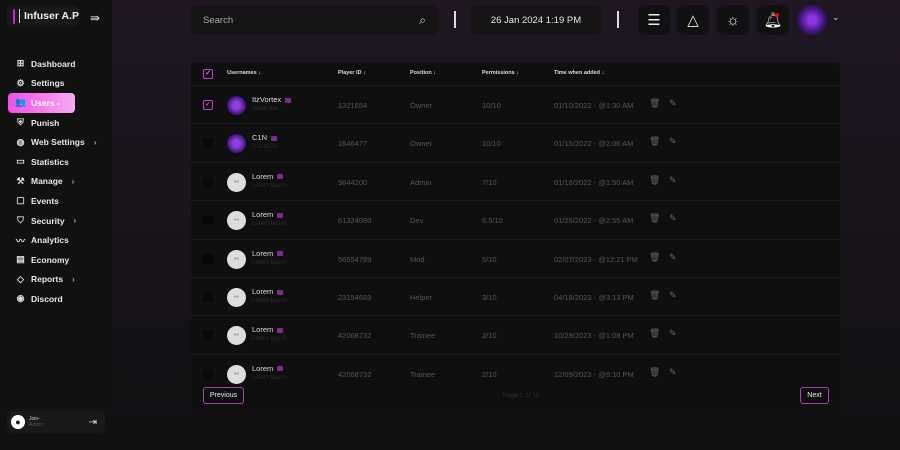  Describe the element at coordinates (268, 368) in the screenshot. I see `username: Lorem` at that location.